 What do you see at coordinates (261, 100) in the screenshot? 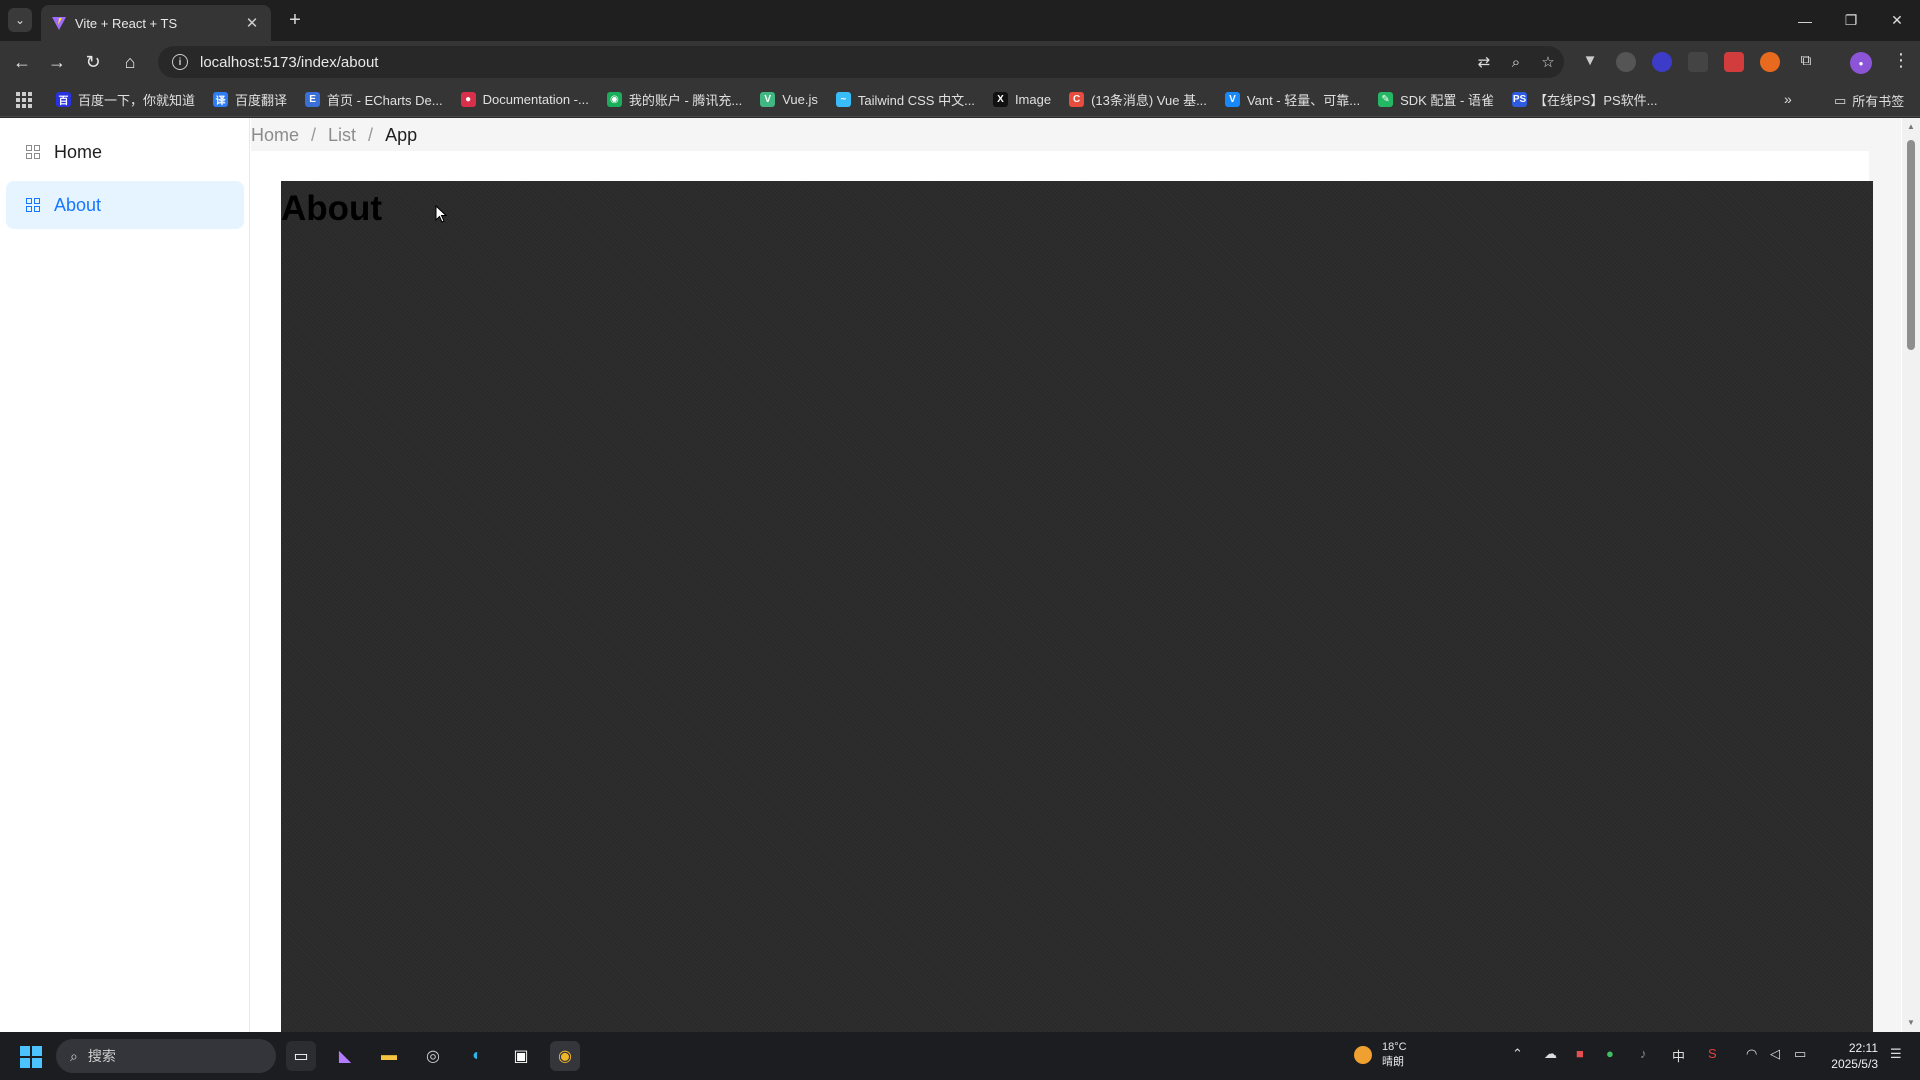
I see `bookmark-label: 百度翻译` at bounding box center [261, 100].